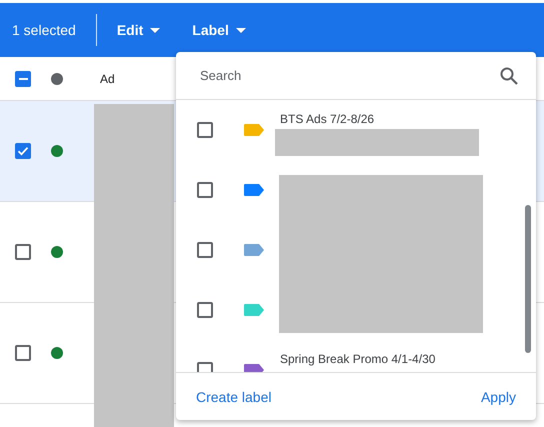  What do you see at coordinates (528, 279) in the screenshot?
I see `scrollbar-thumb` at bounding box center [528, 279].